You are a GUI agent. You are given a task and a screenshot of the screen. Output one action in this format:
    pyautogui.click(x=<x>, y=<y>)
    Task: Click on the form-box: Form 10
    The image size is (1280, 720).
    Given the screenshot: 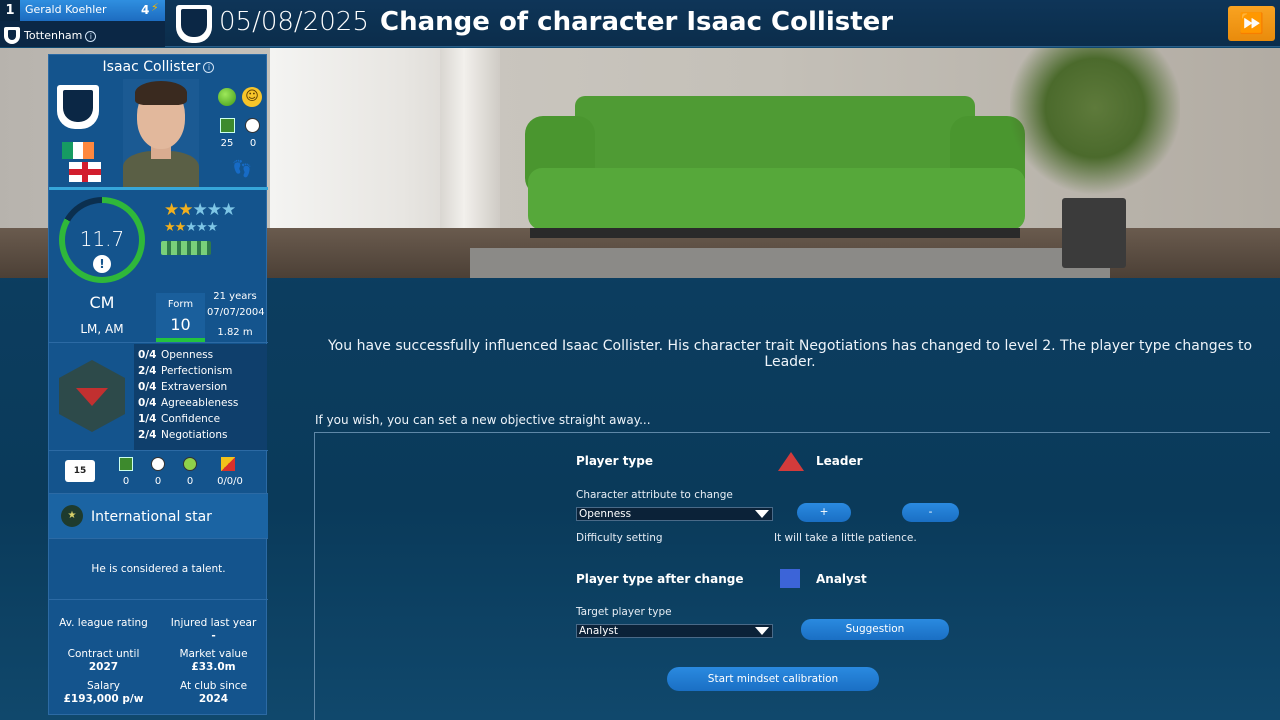 What is the action you would take?
    pyautogui.click(x=180, y=318)
    